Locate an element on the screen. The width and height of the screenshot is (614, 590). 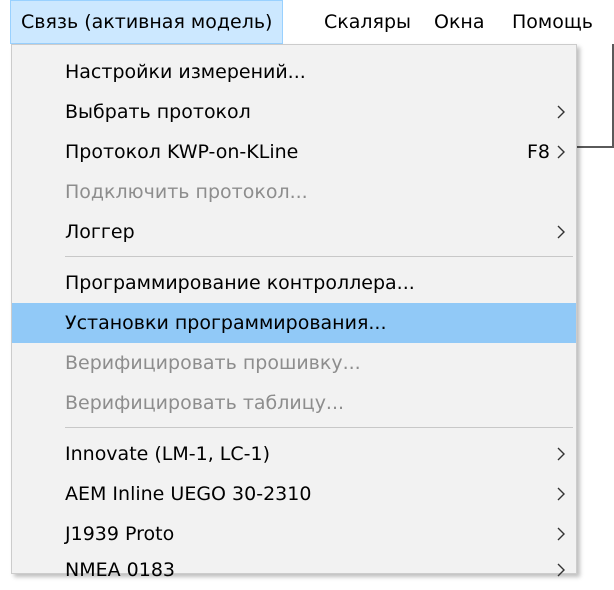
menu-item-select-protocol: Выбрать протокол is located at coordinates (294, 112).